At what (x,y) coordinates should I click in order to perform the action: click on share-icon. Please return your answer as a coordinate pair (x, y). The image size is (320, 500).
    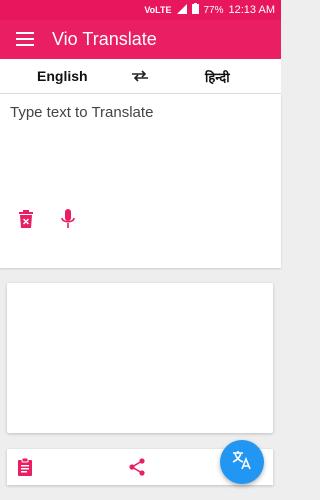
    Looking at the image, I should click on (137, 467).